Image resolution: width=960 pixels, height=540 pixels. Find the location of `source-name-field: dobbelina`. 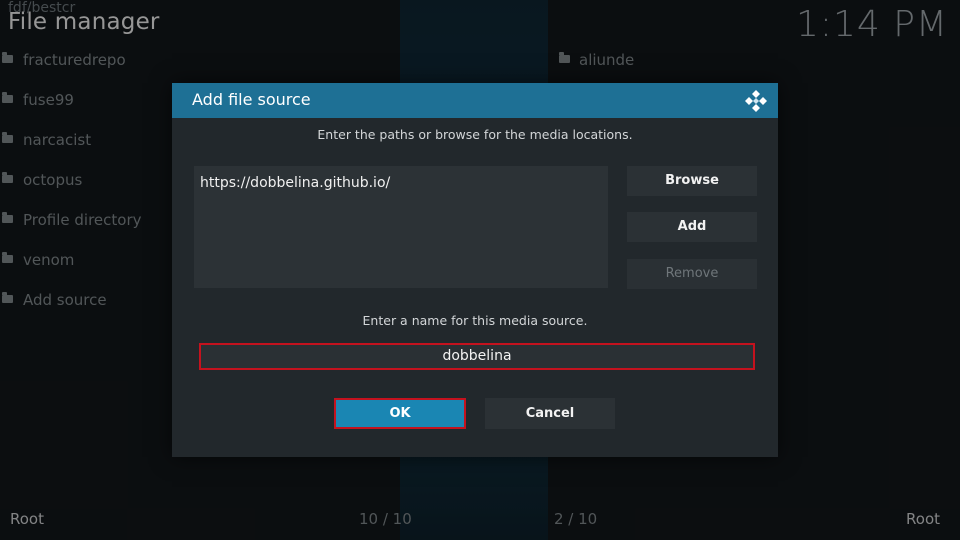

source-name-field: dobbelina is located at coordinates (477, 356).